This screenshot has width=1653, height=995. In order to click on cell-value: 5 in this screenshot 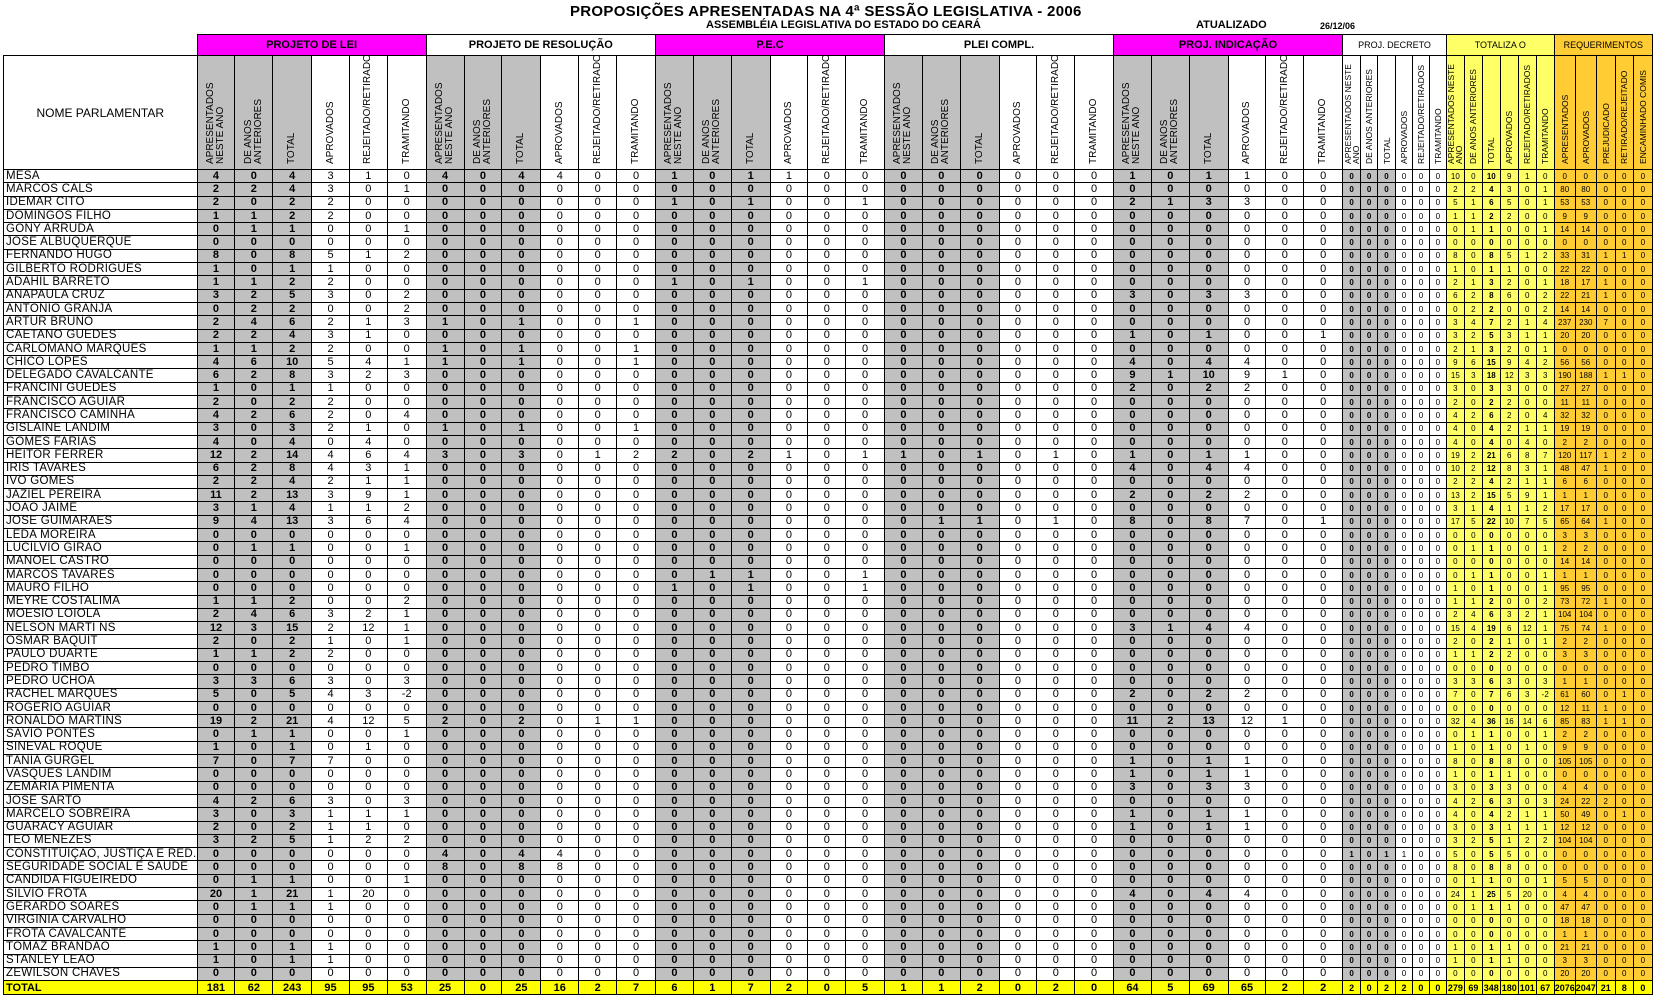, I will do `click(1170, 987)`.